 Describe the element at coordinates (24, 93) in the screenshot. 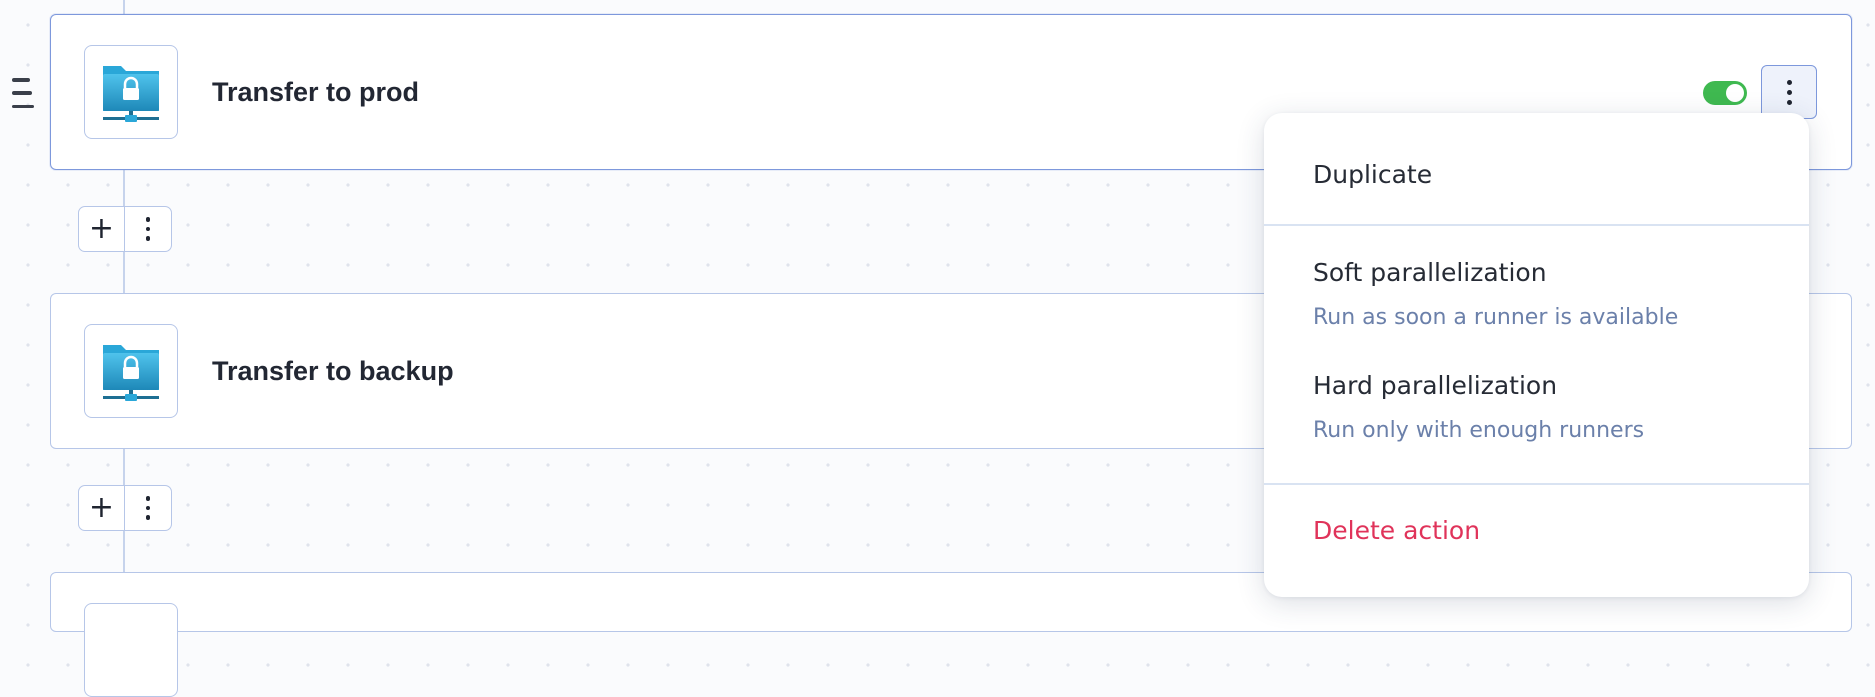

I see `drag-handle-icon` at that location.